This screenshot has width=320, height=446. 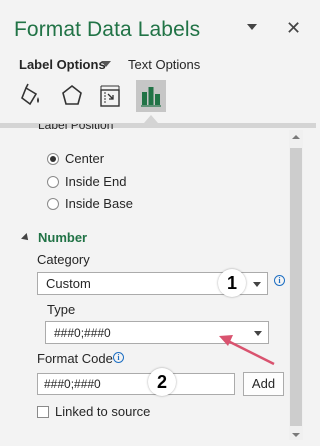 I want to click on annotation-arrow, so click(x=247, y=350).